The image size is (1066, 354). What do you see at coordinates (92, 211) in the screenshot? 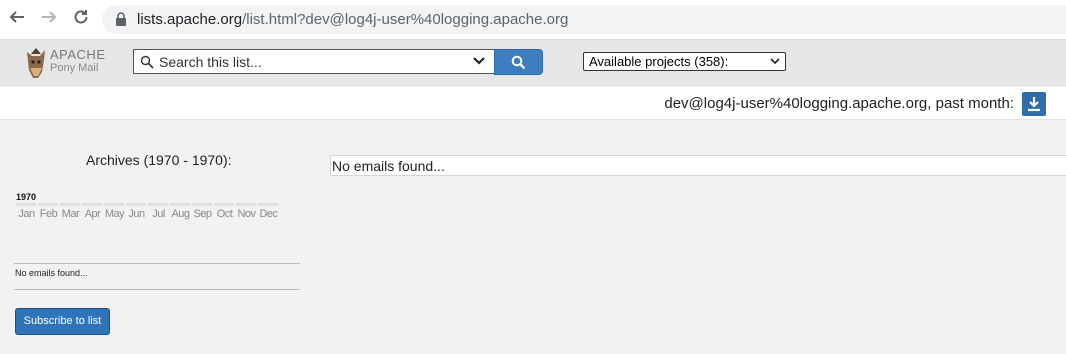
I see `month-apr: Apr` at bounding box center [92, 211].